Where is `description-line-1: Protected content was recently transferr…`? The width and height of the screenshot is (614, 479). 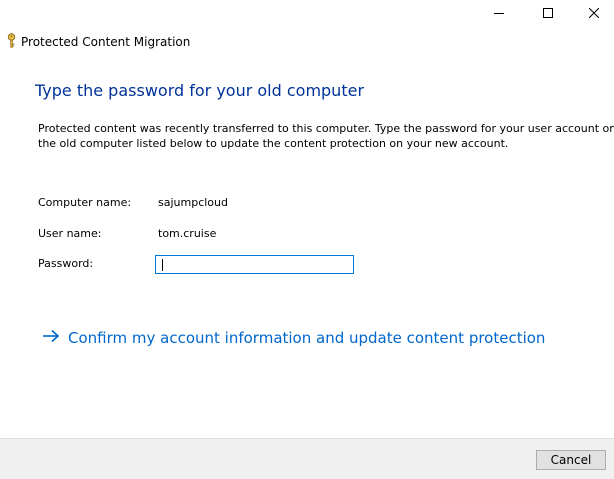
description-line-1: Protected content was recently transferr… is located at coordinates (326, 128).